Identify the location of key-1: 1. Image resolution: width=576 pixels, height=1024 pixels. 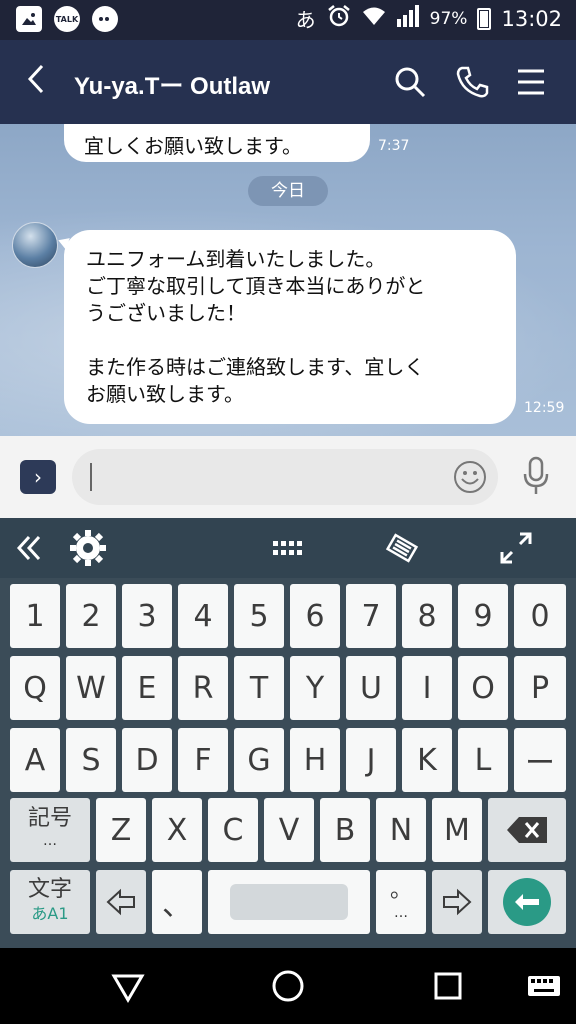
(35, 616).